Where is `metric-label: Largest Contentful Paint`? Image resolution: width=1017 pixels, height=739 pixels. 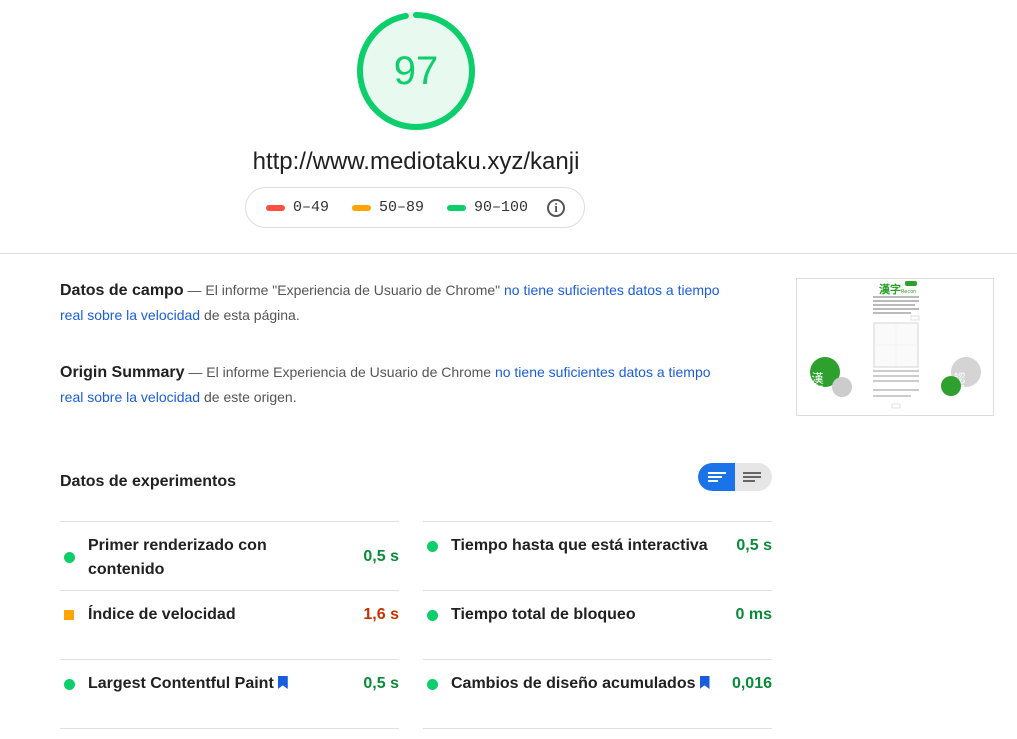
metric-label: Largest Contentful Paint is located at coordinates (188, 684).